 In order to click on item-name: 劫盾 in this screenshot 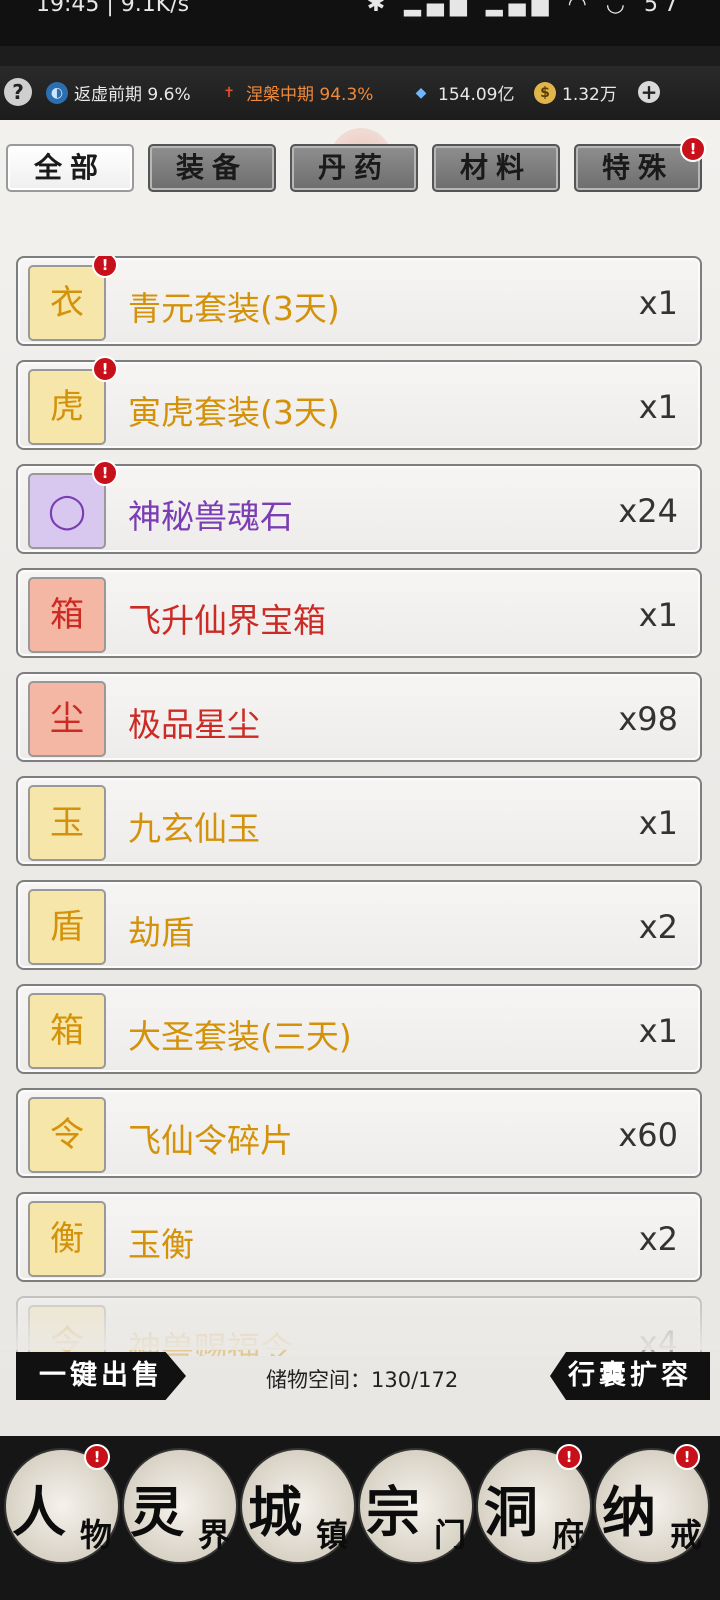, I will do `click(161, 932)`.